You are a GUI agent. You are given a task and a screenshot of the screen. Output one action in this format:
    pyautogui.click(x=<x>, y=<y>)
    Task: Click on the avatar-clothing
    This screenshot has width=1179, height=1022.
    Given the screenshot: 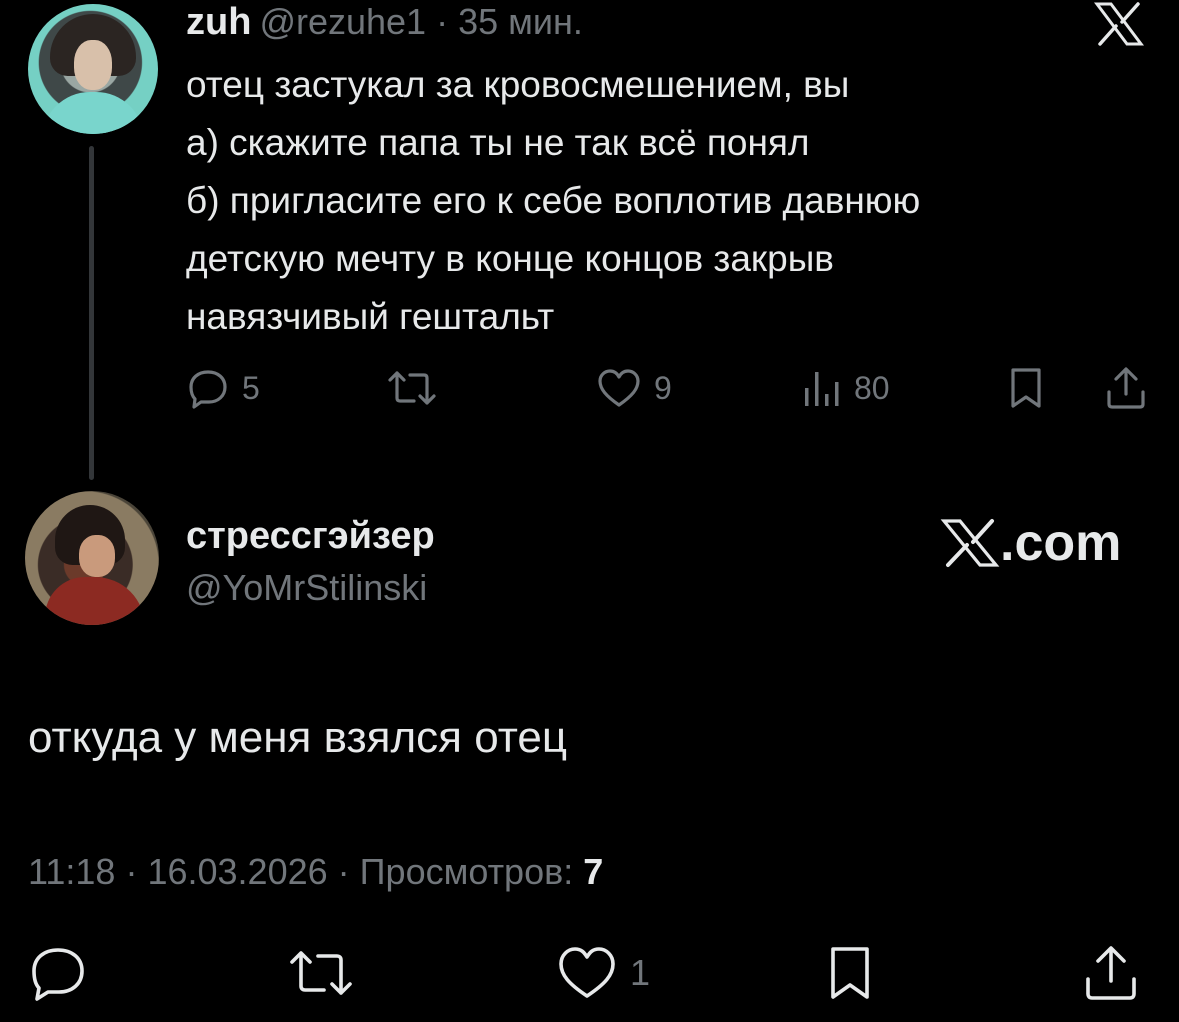 What is the action you would take?
    pyautogui.click(x=95, y=601)
    